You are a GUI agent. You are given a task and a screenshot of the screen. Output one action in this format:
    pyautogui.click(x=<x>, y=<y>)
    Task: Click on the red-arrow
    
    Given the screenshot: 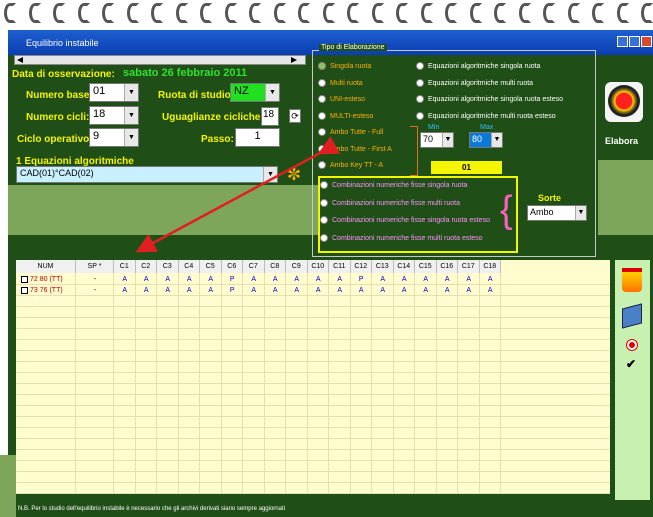 What is the action you would take?
    pyautogui.click(x=237, y=194)
    